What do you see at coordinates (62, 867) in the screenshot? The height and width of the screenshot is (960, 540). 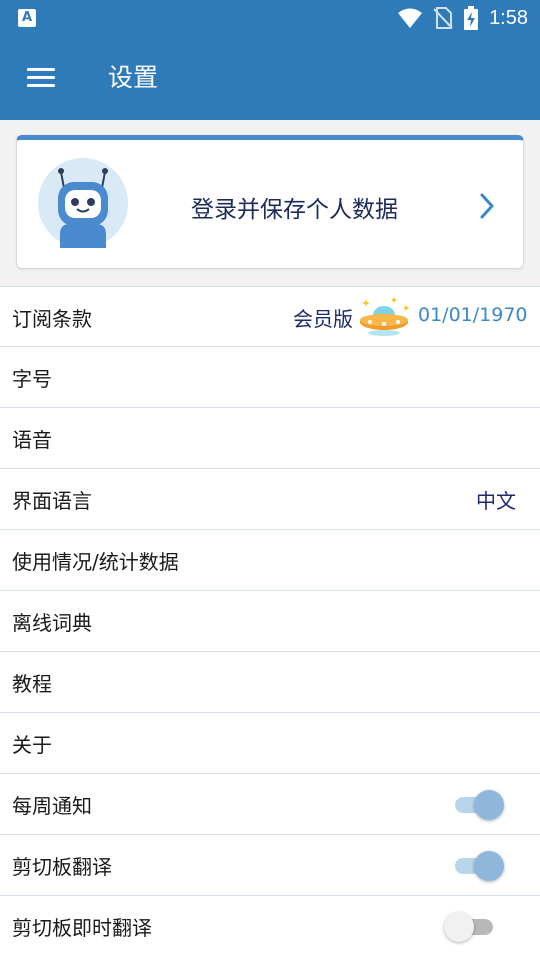 I see `settings-item-label: 剪切板翻译` at bounding box center [62, 867].